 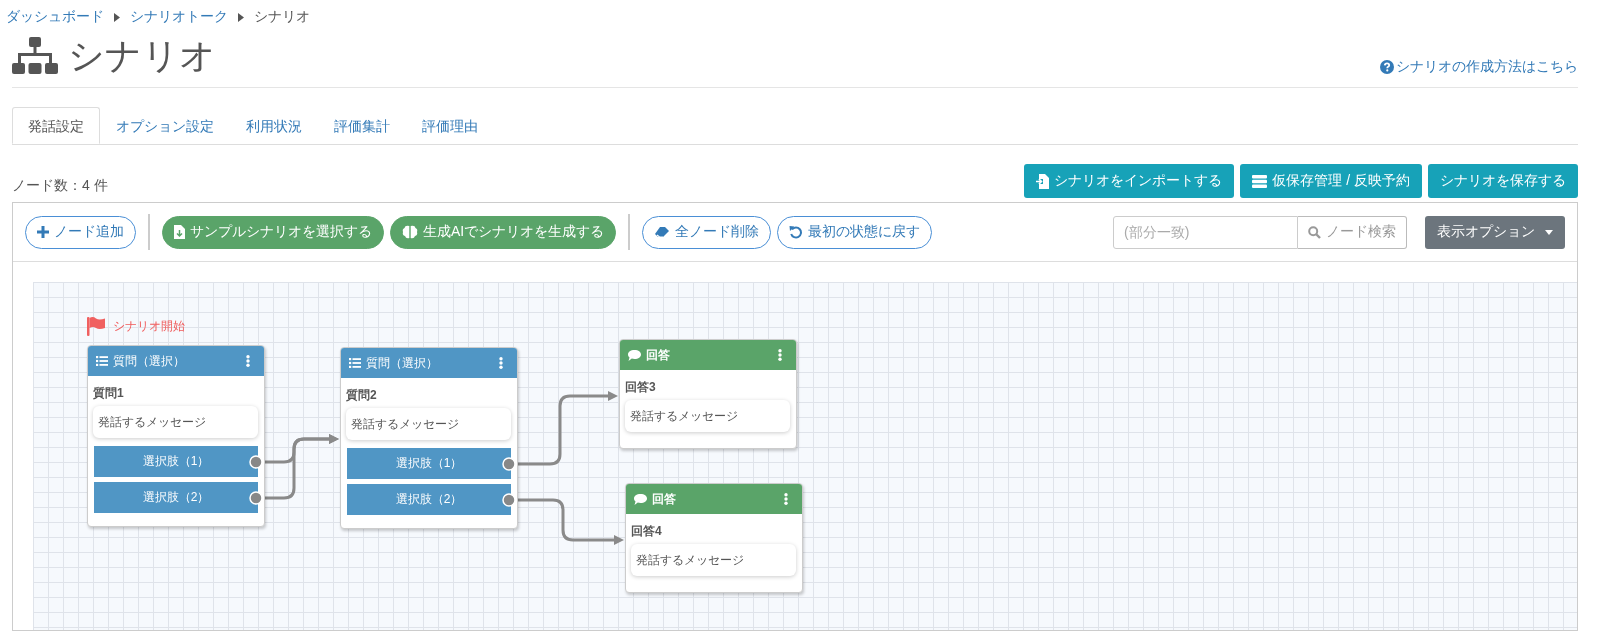 I want to click on brain-icon, so click(x=410, y=232).